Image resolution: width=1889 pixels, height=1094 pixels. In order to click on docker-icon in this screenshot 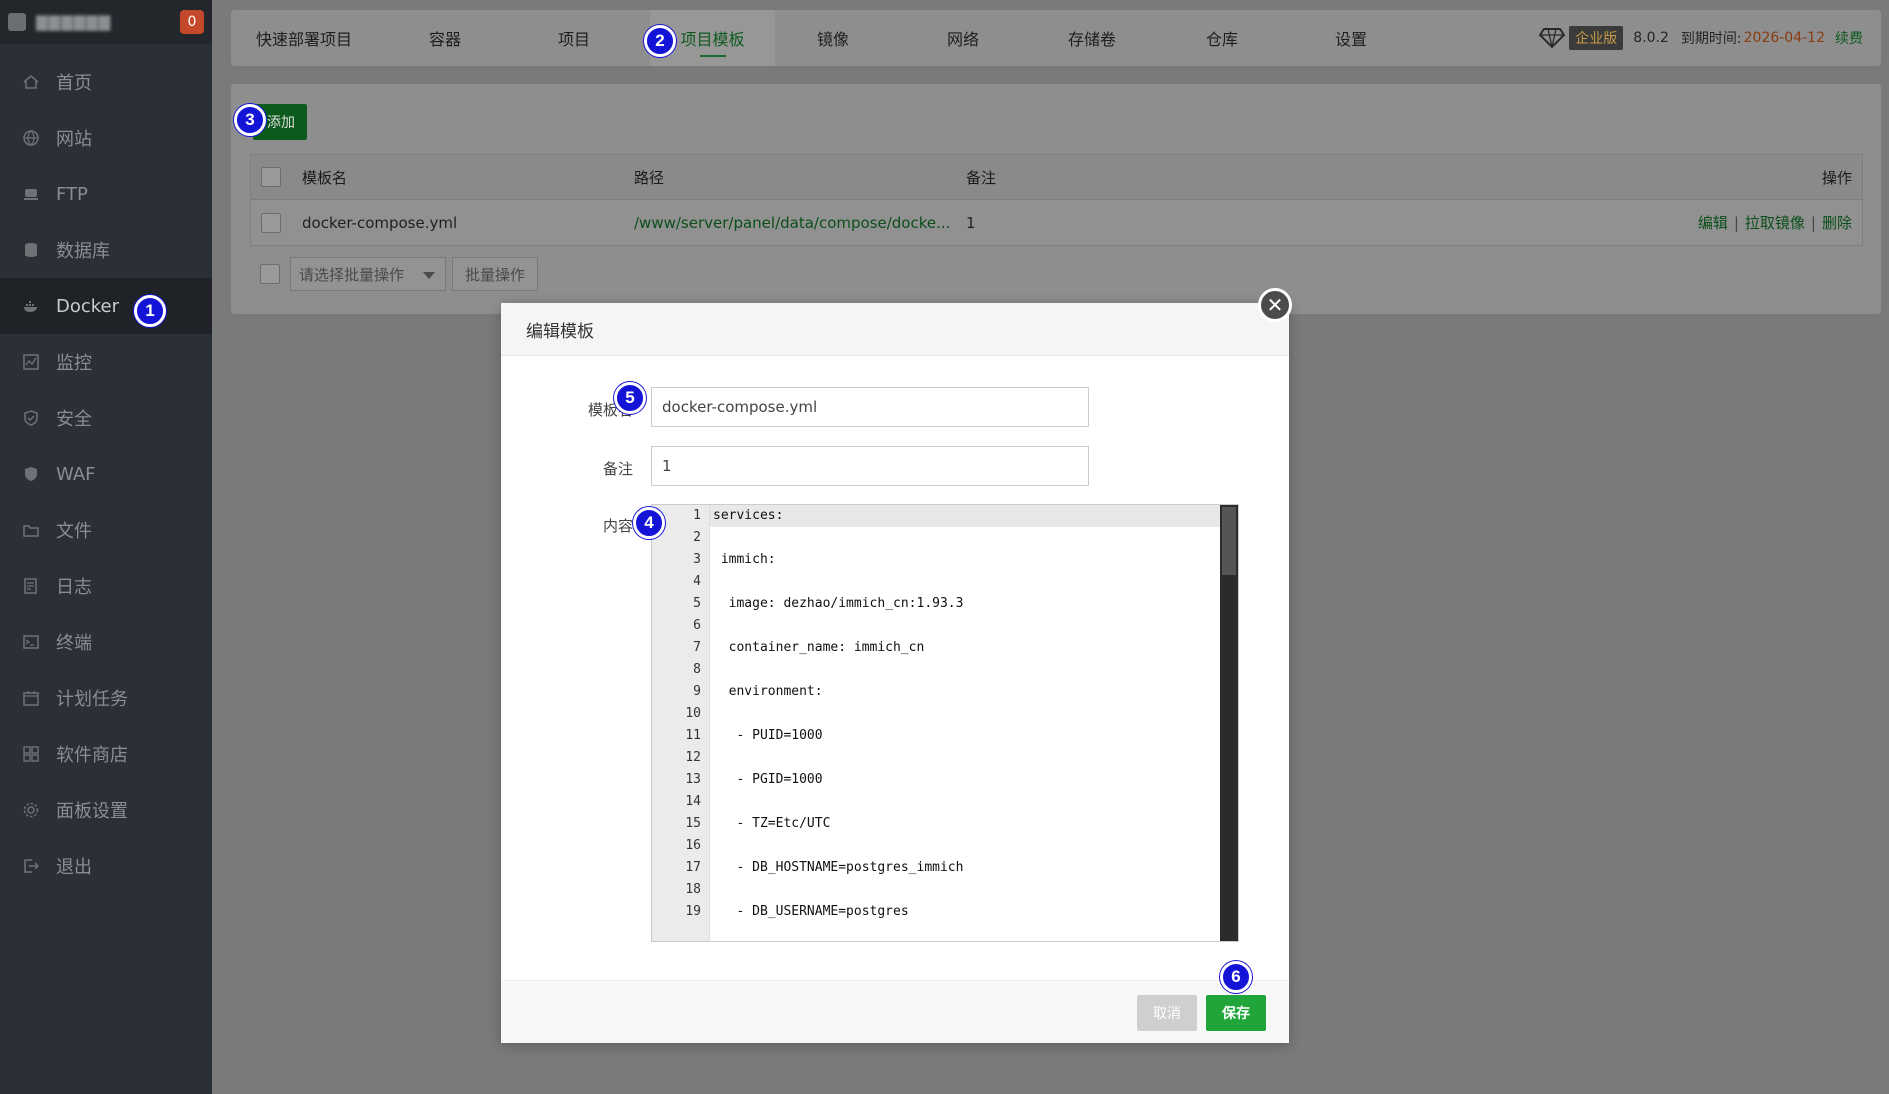, I will do `click(31, 306)`.